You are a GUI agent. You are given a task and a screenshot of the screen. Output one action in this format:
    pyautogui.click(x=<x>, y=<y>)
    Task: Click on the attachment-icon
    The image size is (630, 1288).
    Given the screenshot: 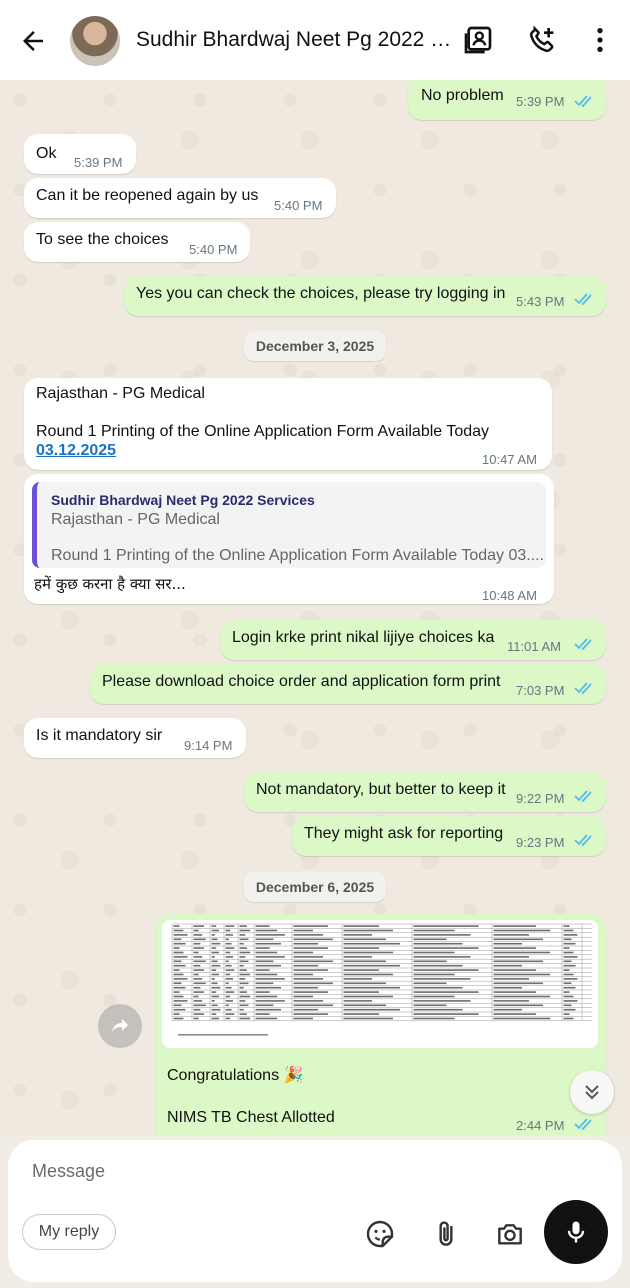 What is the action you would take?
    pyautogui.click(x=446, y=1234)
    